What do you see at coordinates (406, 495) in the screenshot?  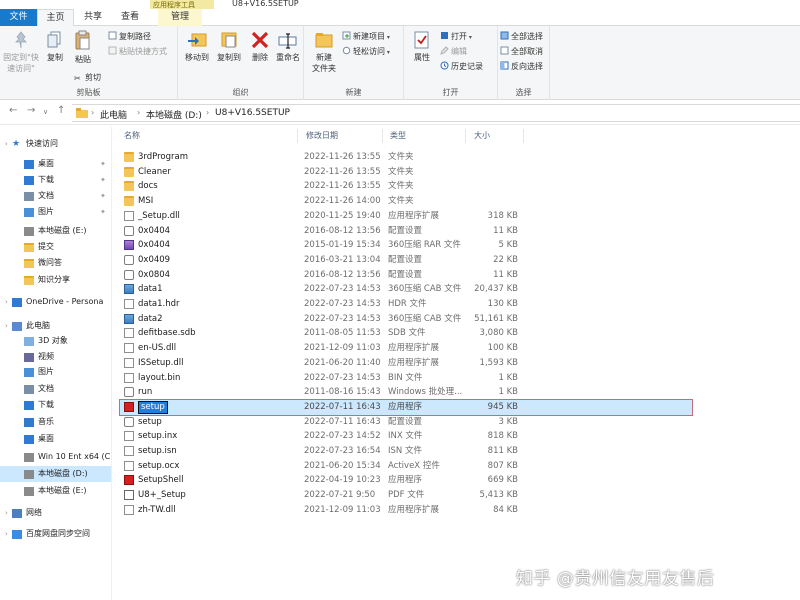 I see `file-row: U8+_Setup 2022-07-21 9:50 PDF 文件 5,413 KB` at bounding box center [406, 495].